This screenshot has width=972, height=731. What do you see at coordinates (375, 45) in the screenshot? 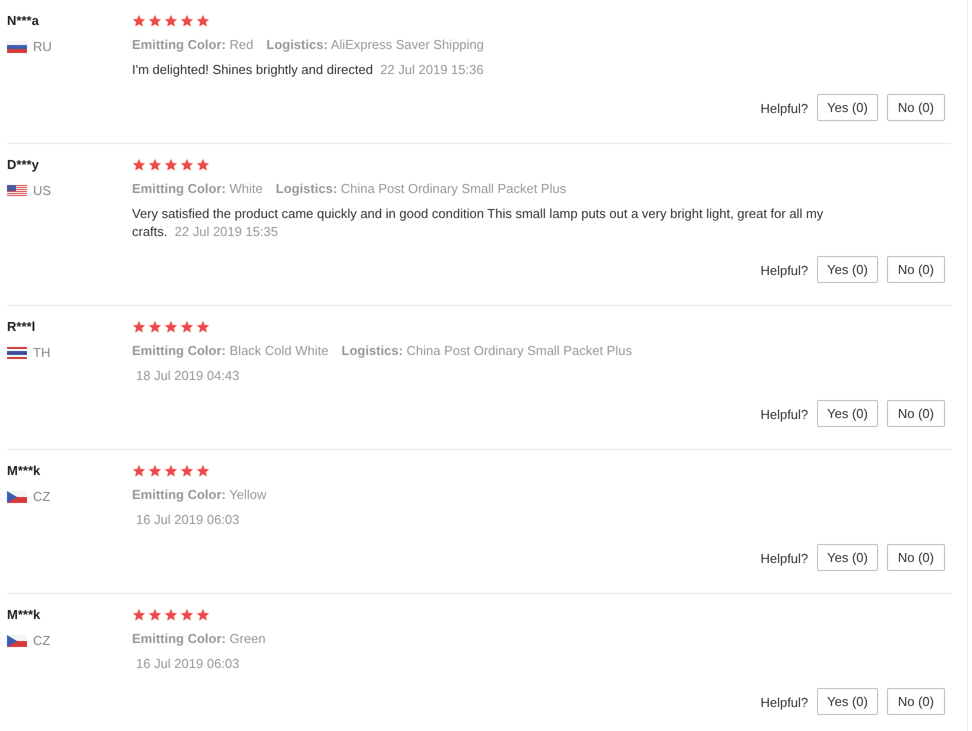
I see `review-attribute: Logistics: AliExpress Saver Shipping` at bounding box center [375, 45].